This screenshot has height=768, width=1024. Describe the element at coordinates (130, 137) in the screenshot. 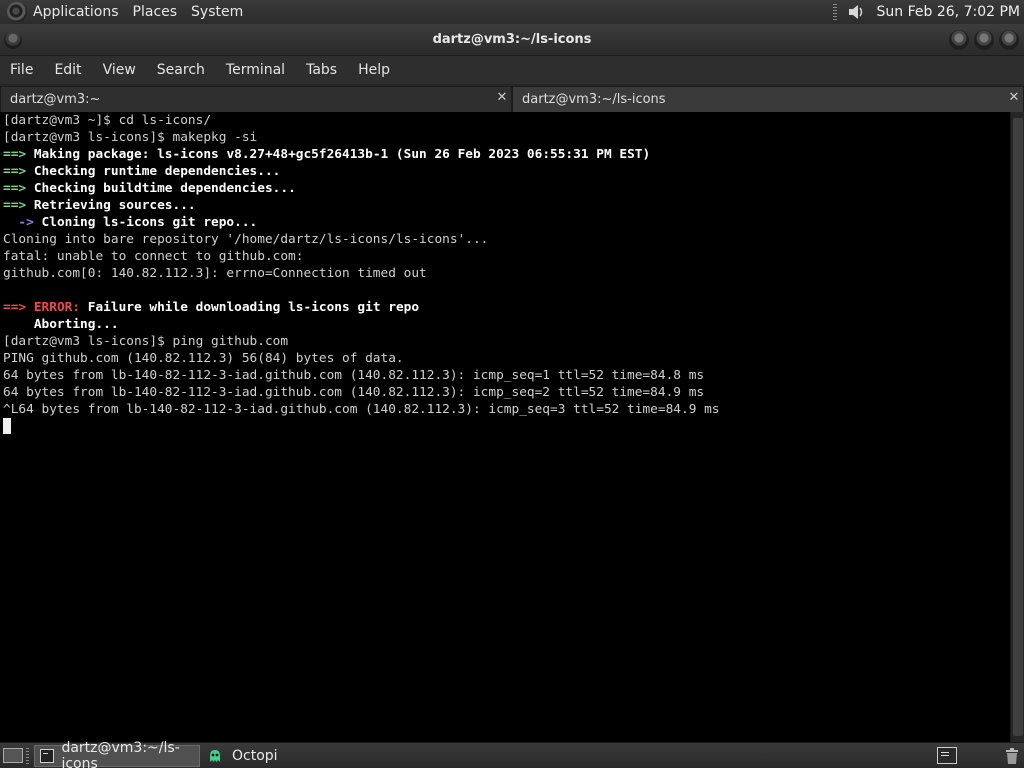

I see `terminal-text: [dartz@vm3 ls-icons]$ makepkg -si` at that location.